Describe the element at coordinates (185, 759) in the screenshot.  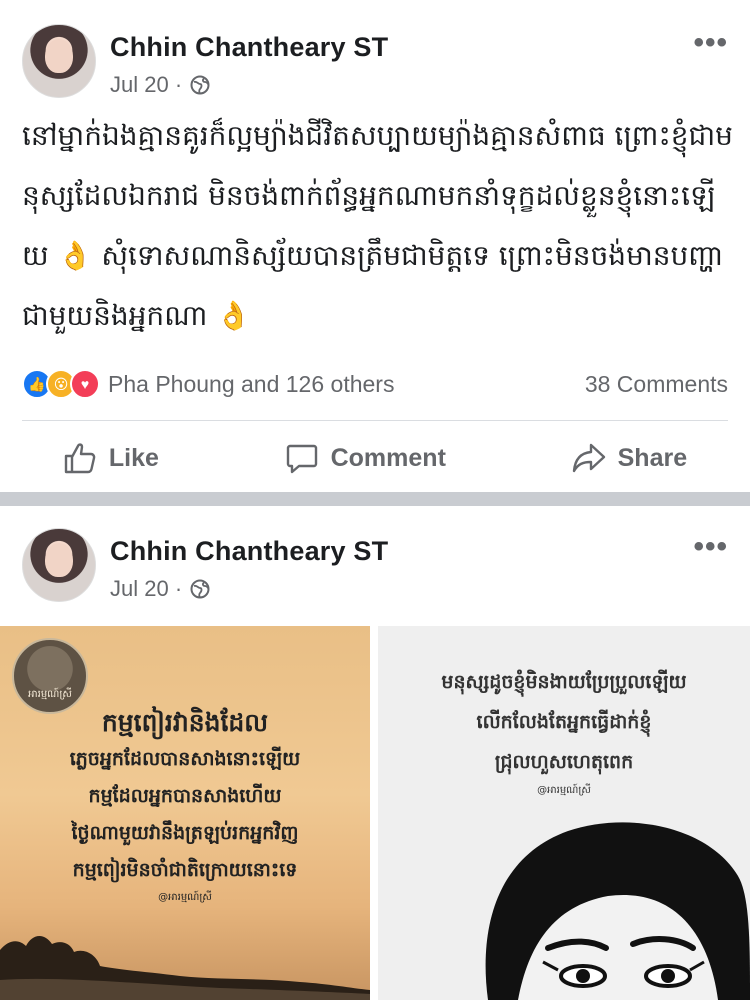
I see `quote-line: ភ្លេចអ្នកដែលបានសាងនោះឡើយ` at that location.